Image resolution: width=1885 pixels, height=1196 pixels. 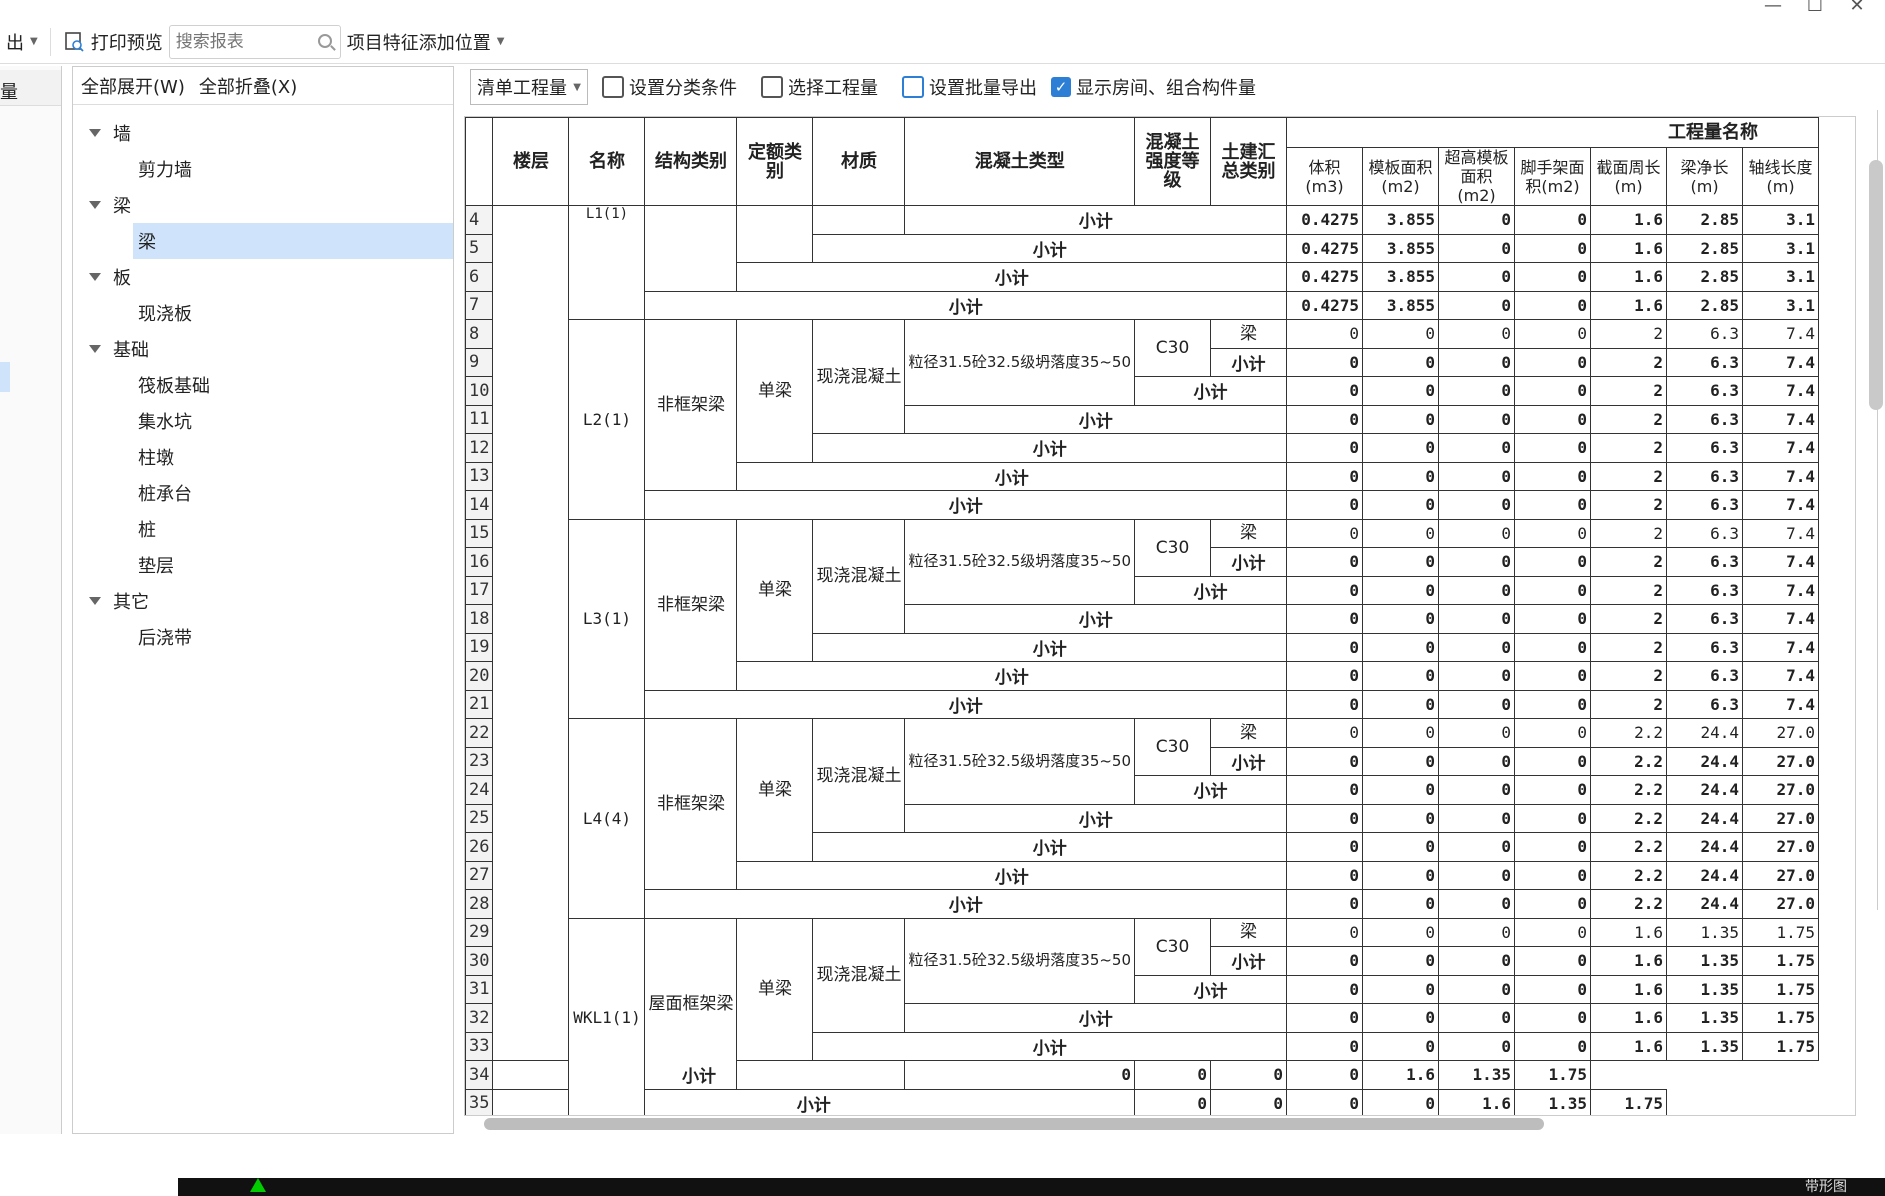 What do you see at coordinates (1158, 87) in the screenshot?
I see `show-rooms-toggle: ✓ 显示房间、组合构件量` at bounding box center [1158, 87].